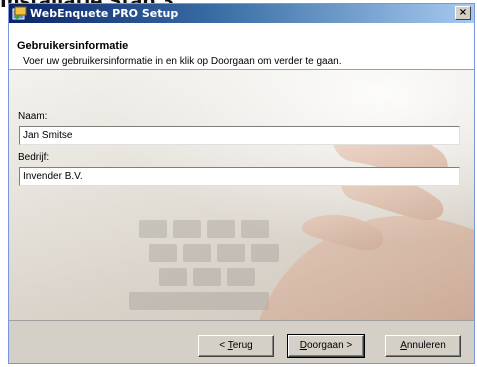  What do you see at coordinates (19, 13) in the screenshot?
I see `setup-installer-icon` at bounding box center [19, 13].